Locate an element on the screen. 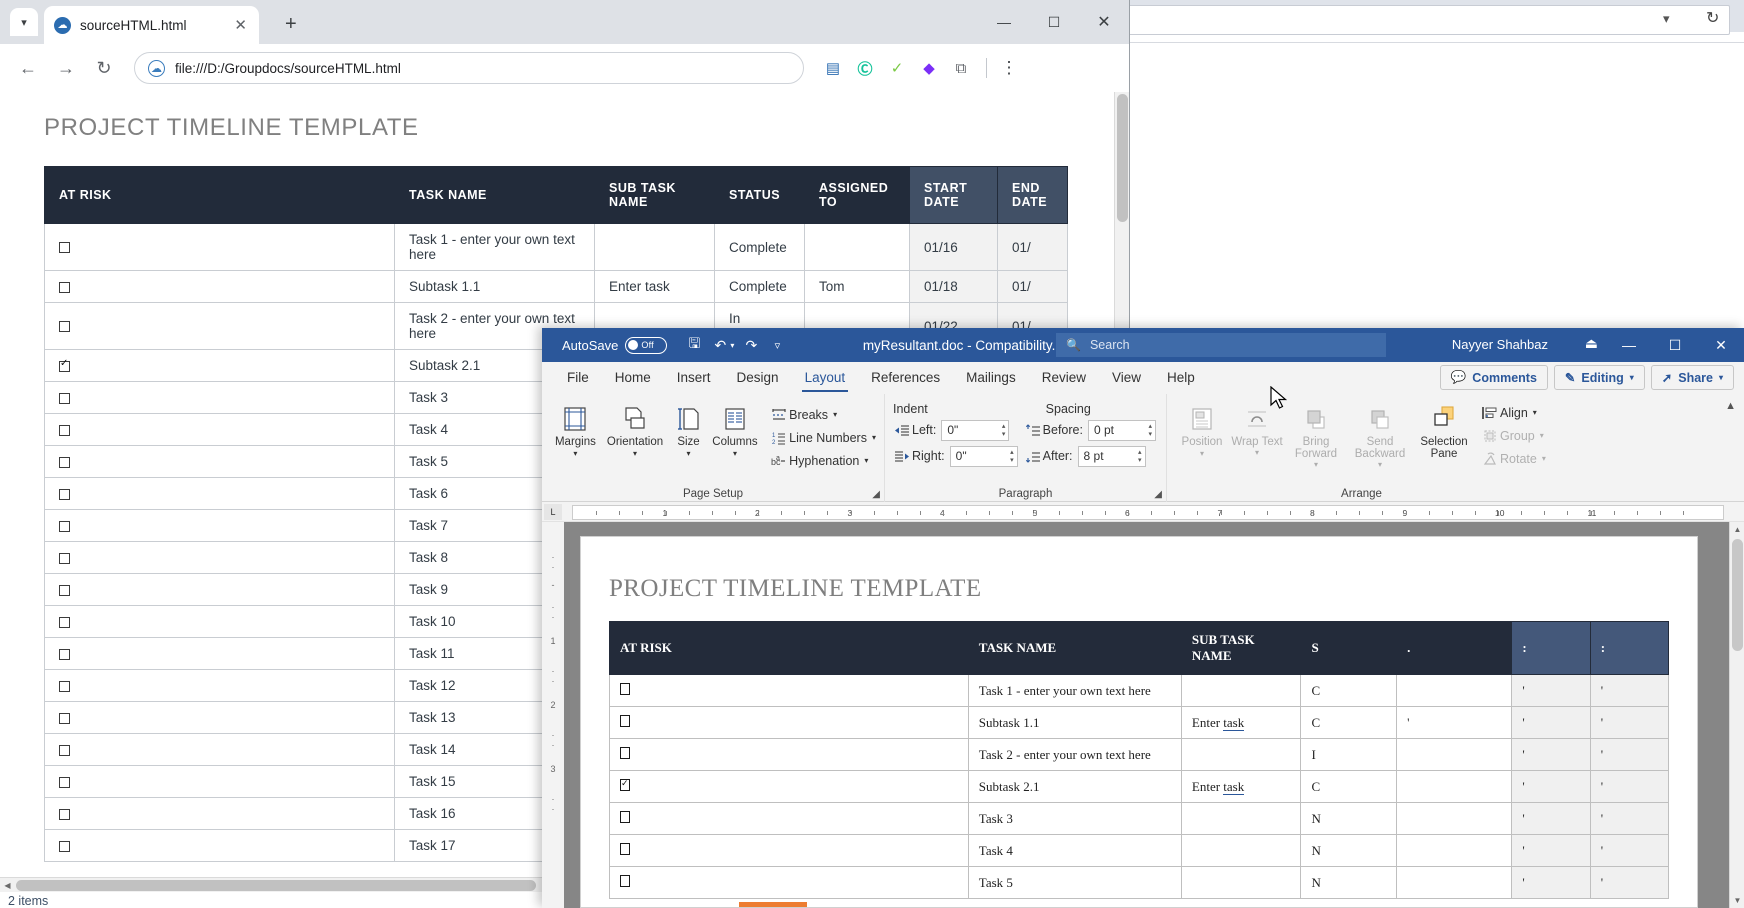 The width and height of the screenshot is (1744, 908). word-vertical-scrollbar: ▲ ▼ is located at coordinates (1736, 715).